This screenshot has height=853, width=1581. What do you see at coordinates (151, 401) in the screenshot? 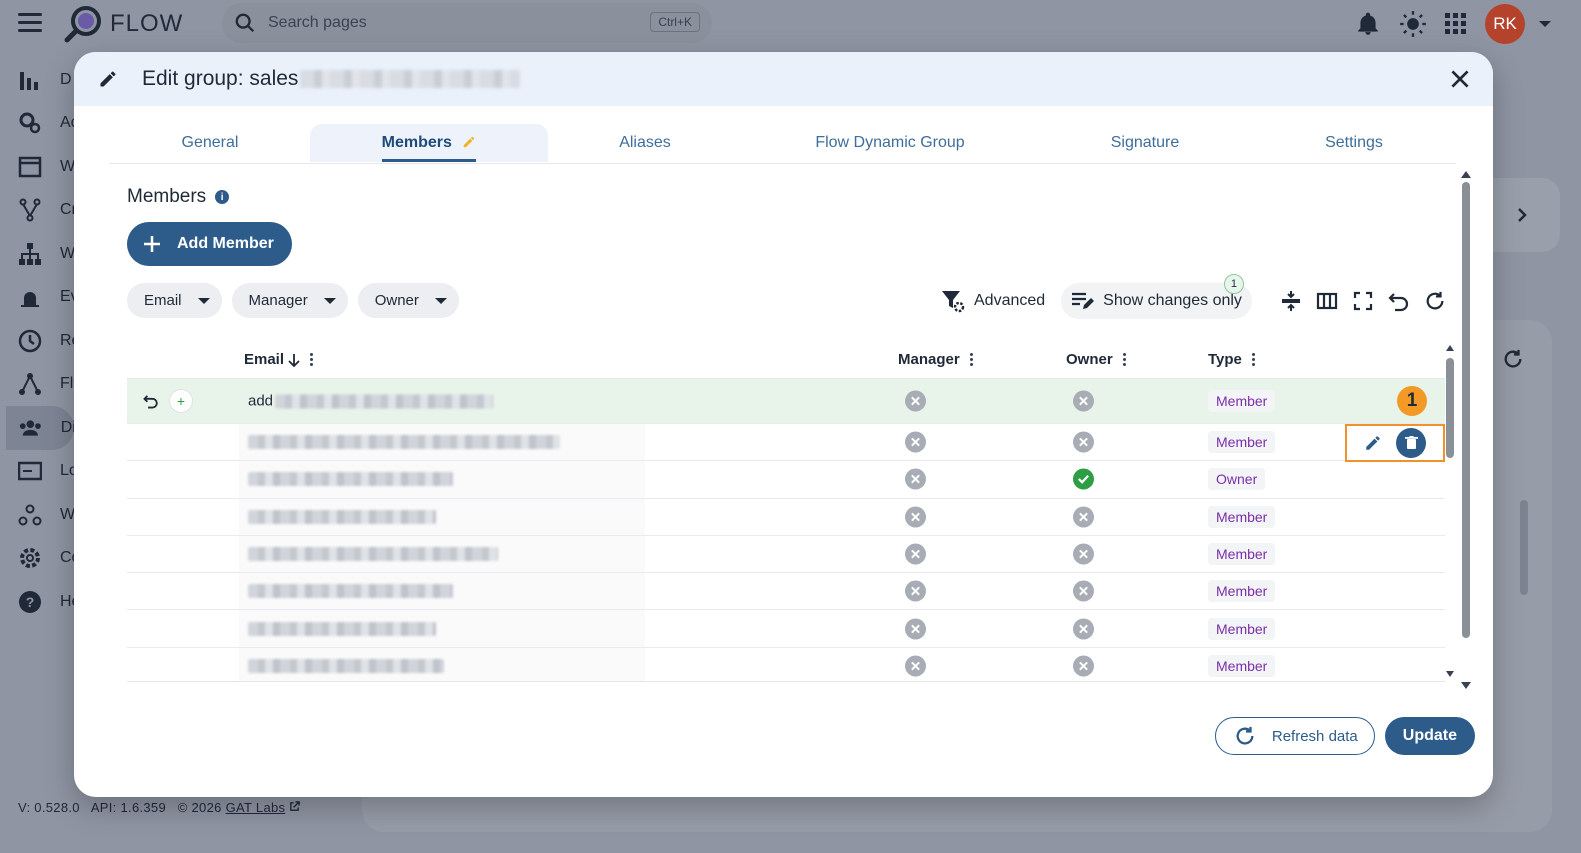
I see `undo-row-icon` at bounding box center [151, 401].